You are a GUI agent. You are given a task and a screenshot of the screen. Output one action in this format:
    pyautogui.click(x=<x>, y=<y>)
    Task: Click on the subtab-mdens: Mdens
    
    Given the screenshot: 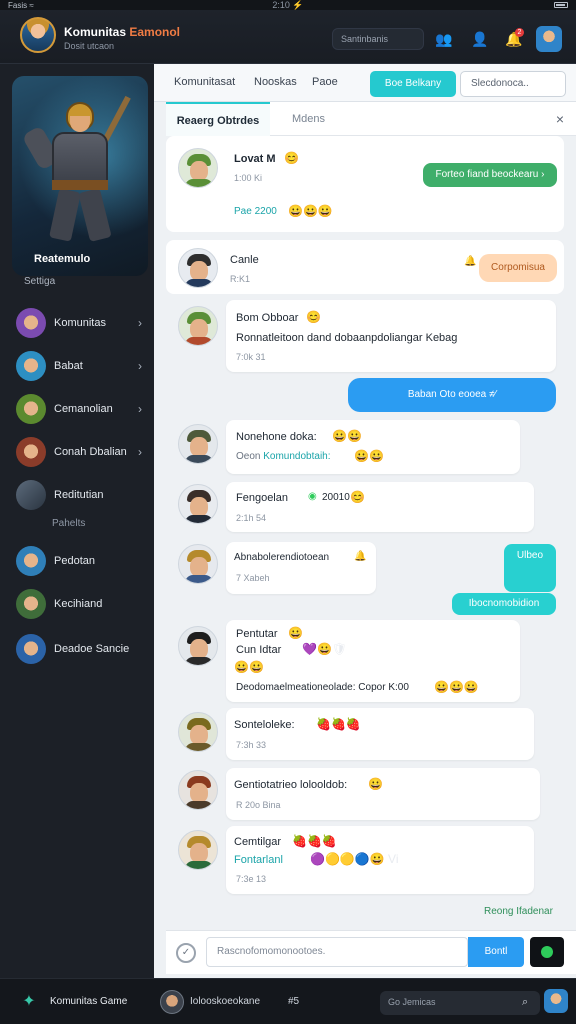 What is the action you would take?
    pyautogui.click(x=308, y=119)
    